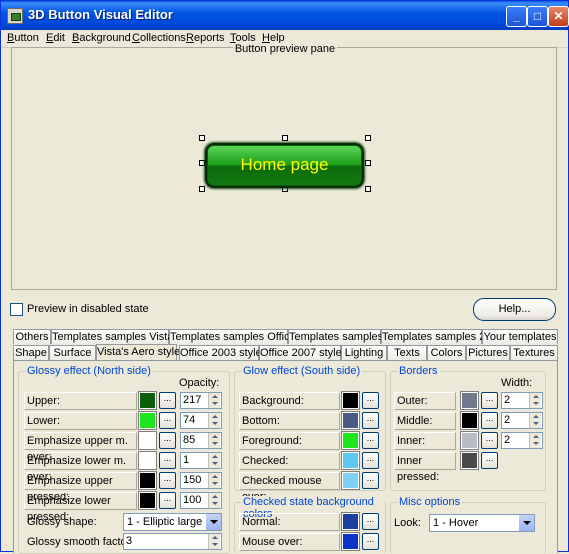 Image resolution: width=569 pixels, height=554 pixels. I want to click on emph-lower-pressed-label: Emphasize lower pressed:, so click(80, 507).